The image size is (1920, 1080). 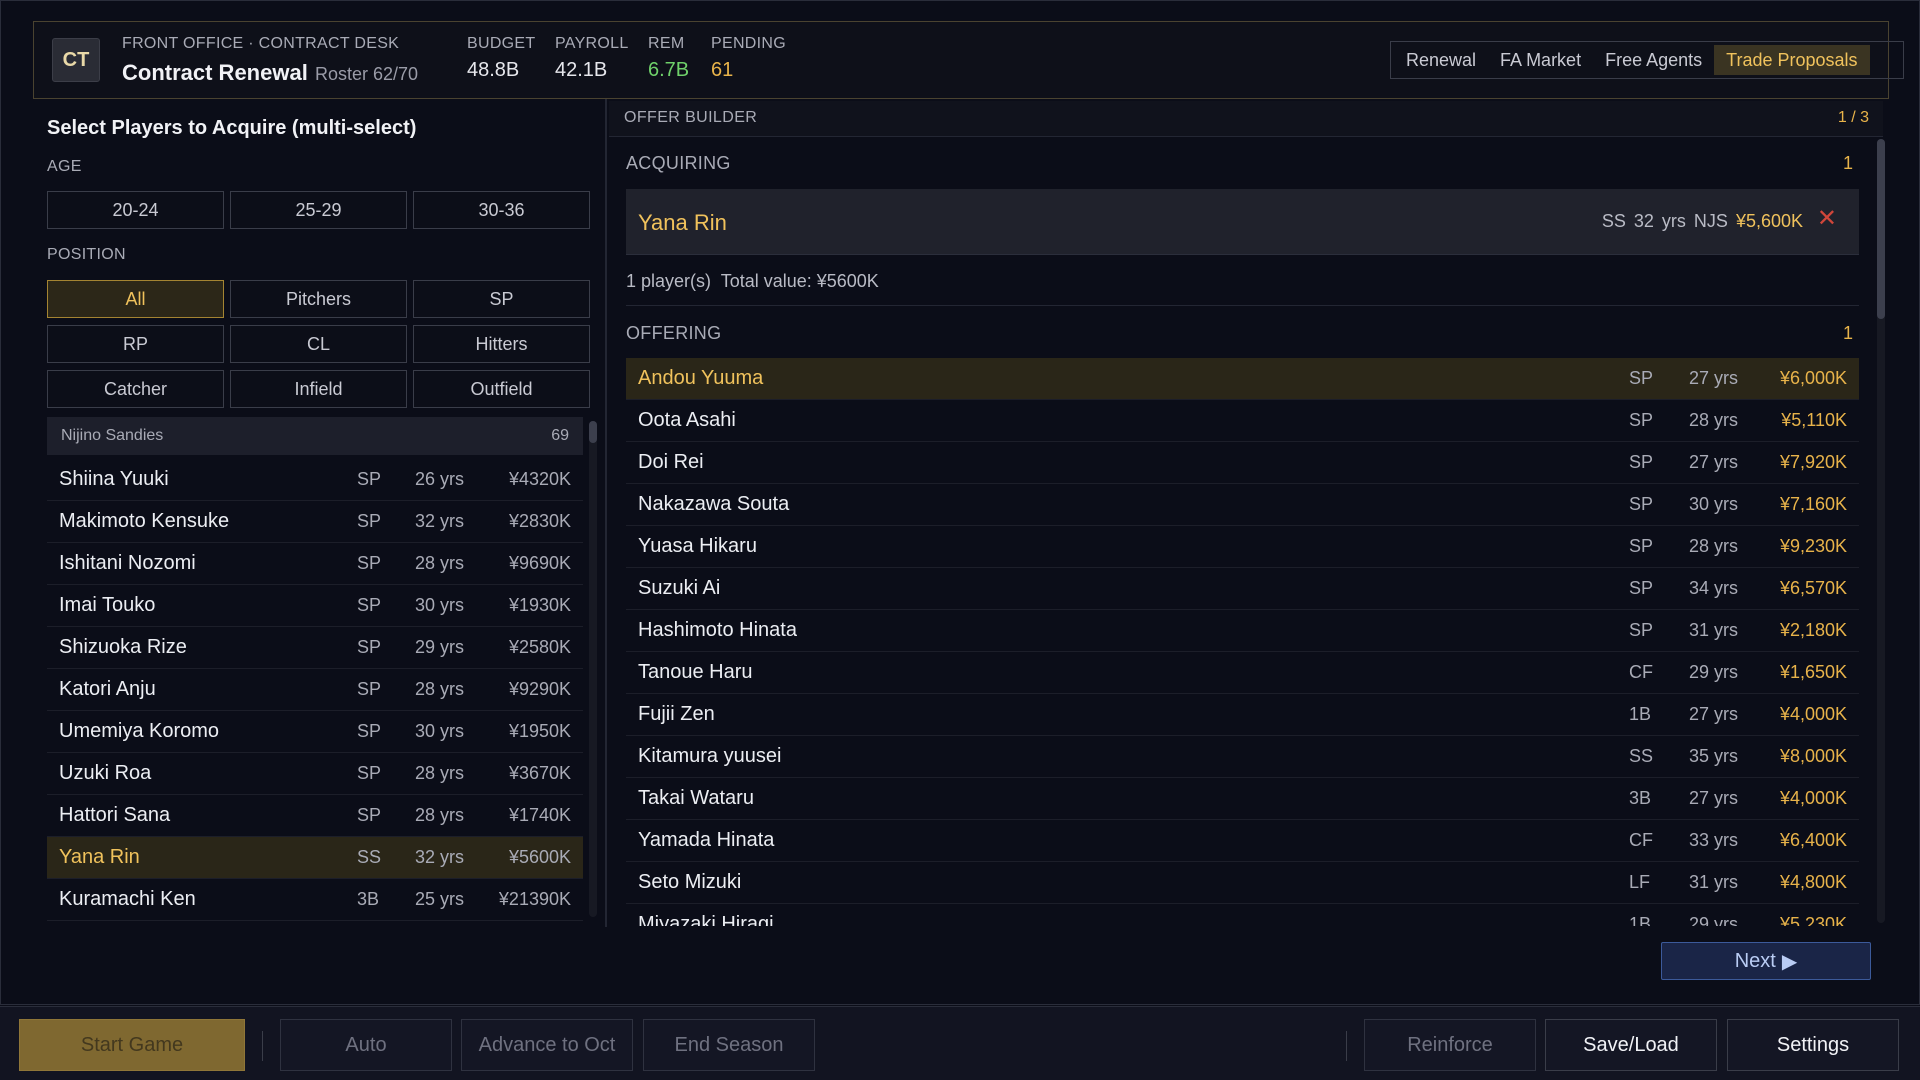 What do you see at coordinates (1242, 222) in the screenshot?
I see `acquiring-player-card: Yana Rin SS 32 yrs NJS ¥5,600K ✕` at bounding box center [1242, 222].